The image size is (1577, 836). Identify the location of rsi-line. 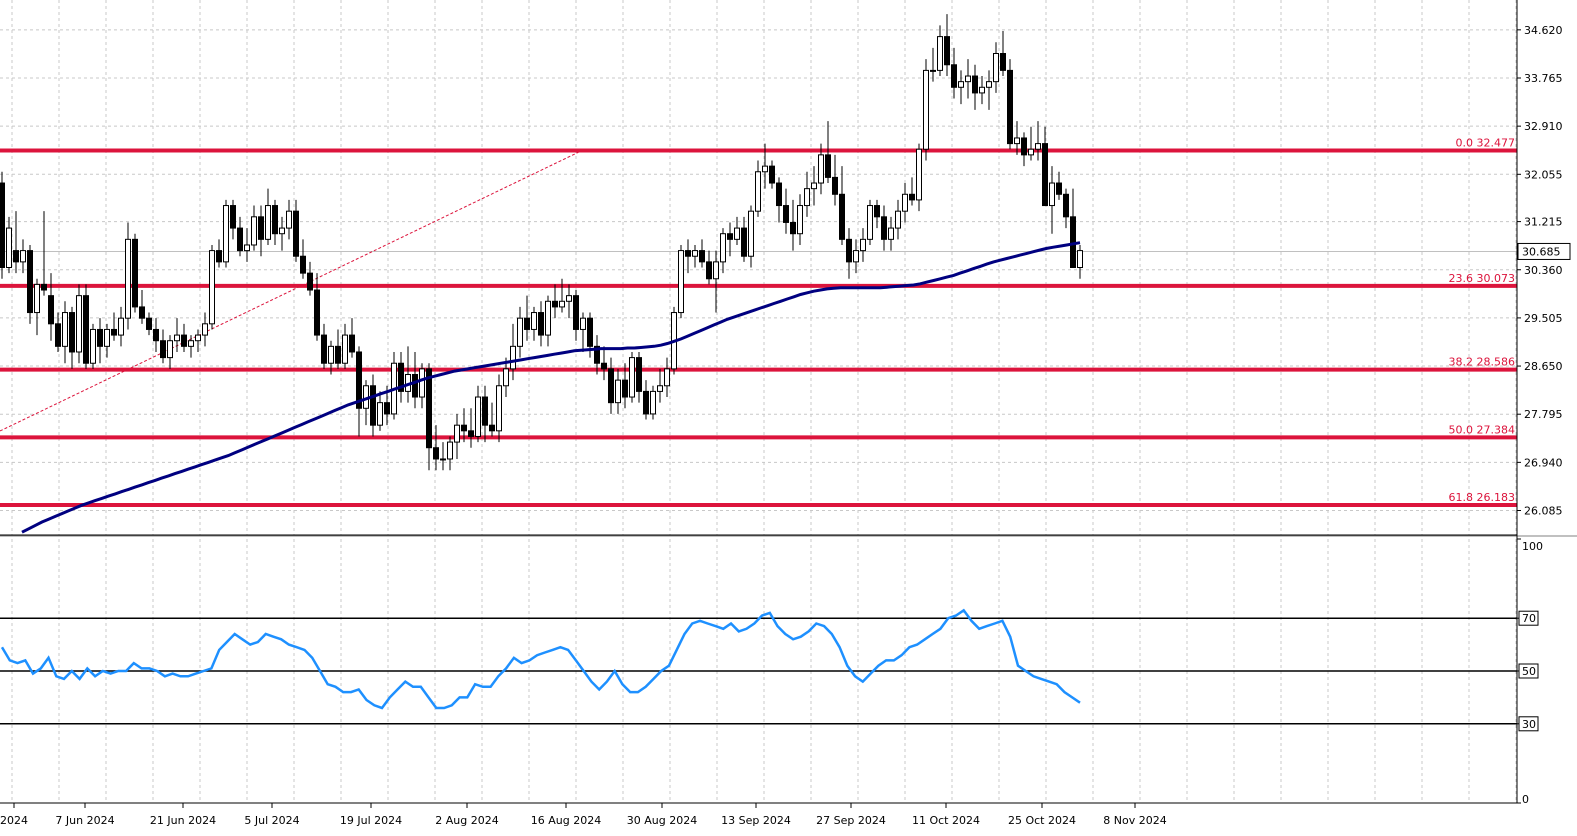
(540, 659).